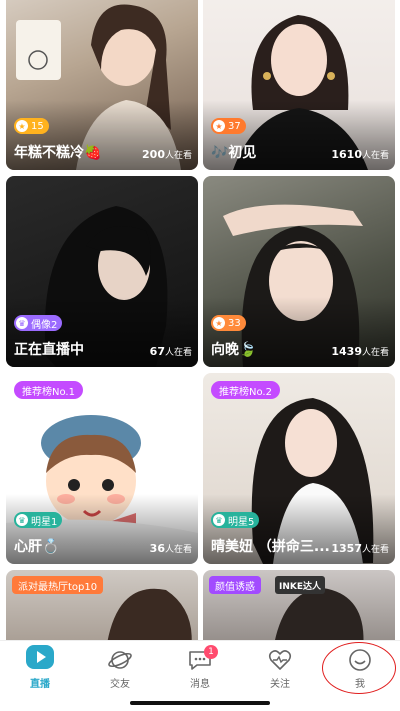  I want to click on viewer-count: 1610人在看, so click(360, 154).